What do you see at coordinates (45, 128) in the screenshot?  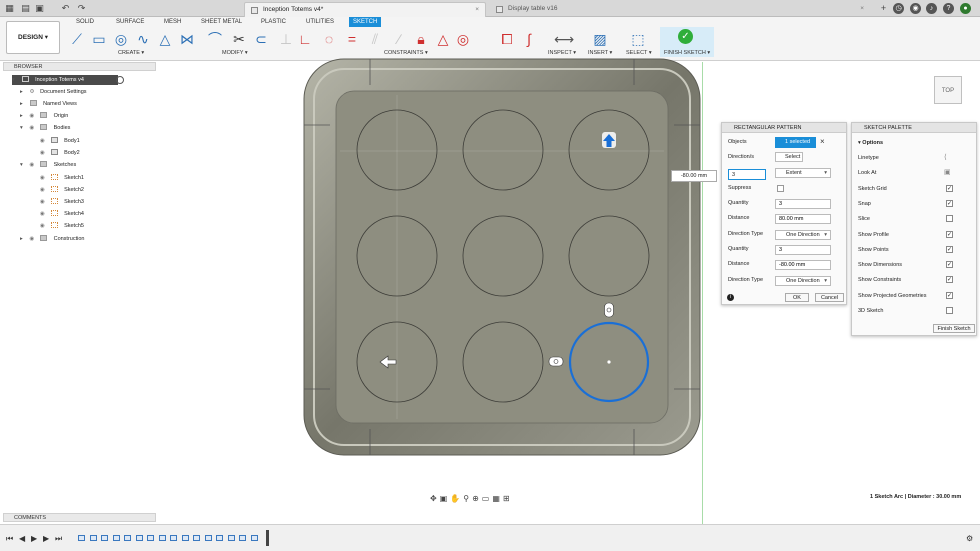 I see `tree-item-bodies: ▾ ◉ Bodies` at bounding box center [45, 128].